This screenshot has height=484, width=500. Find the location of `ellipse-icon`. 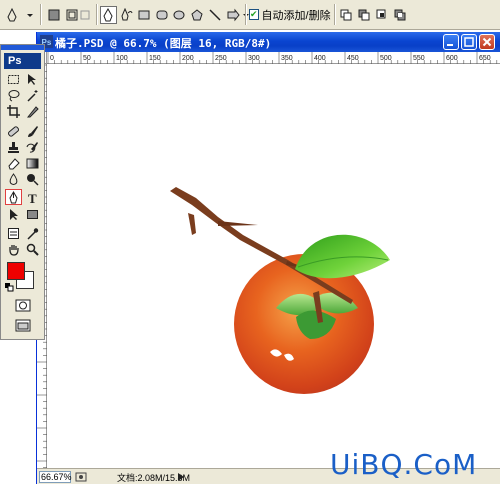

ellipse-icon is located at coordinates (179, 14).